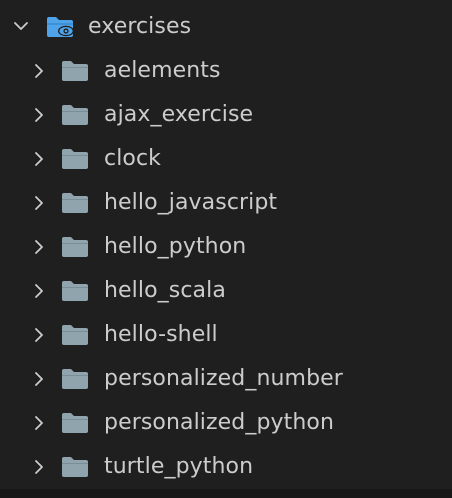 The image size is (452, 498). Describe the element at coordinates (226, 335) in the screenshot. I see `tree-item-hello-shell: hello-shell` at that location.